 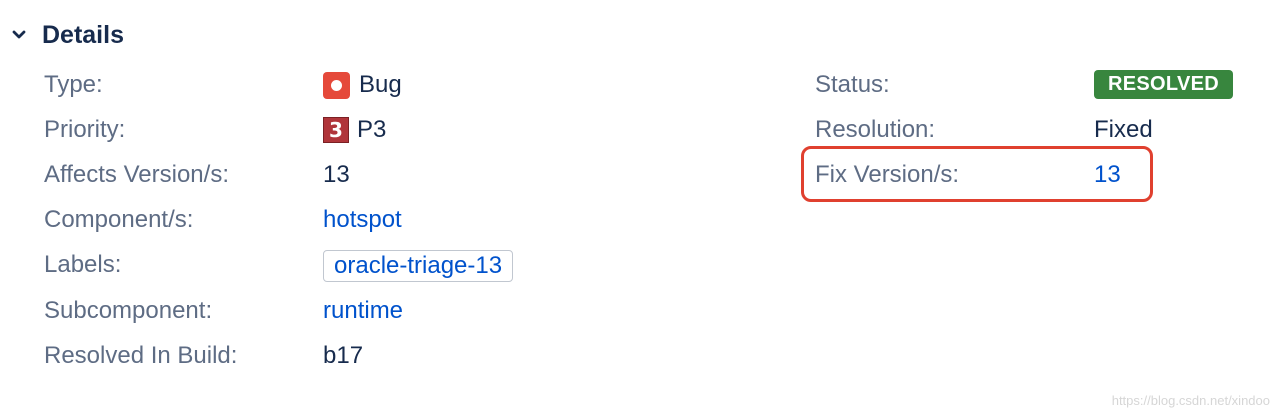 I want to click on priority-value-text: P3, so click(x=372, y=129).